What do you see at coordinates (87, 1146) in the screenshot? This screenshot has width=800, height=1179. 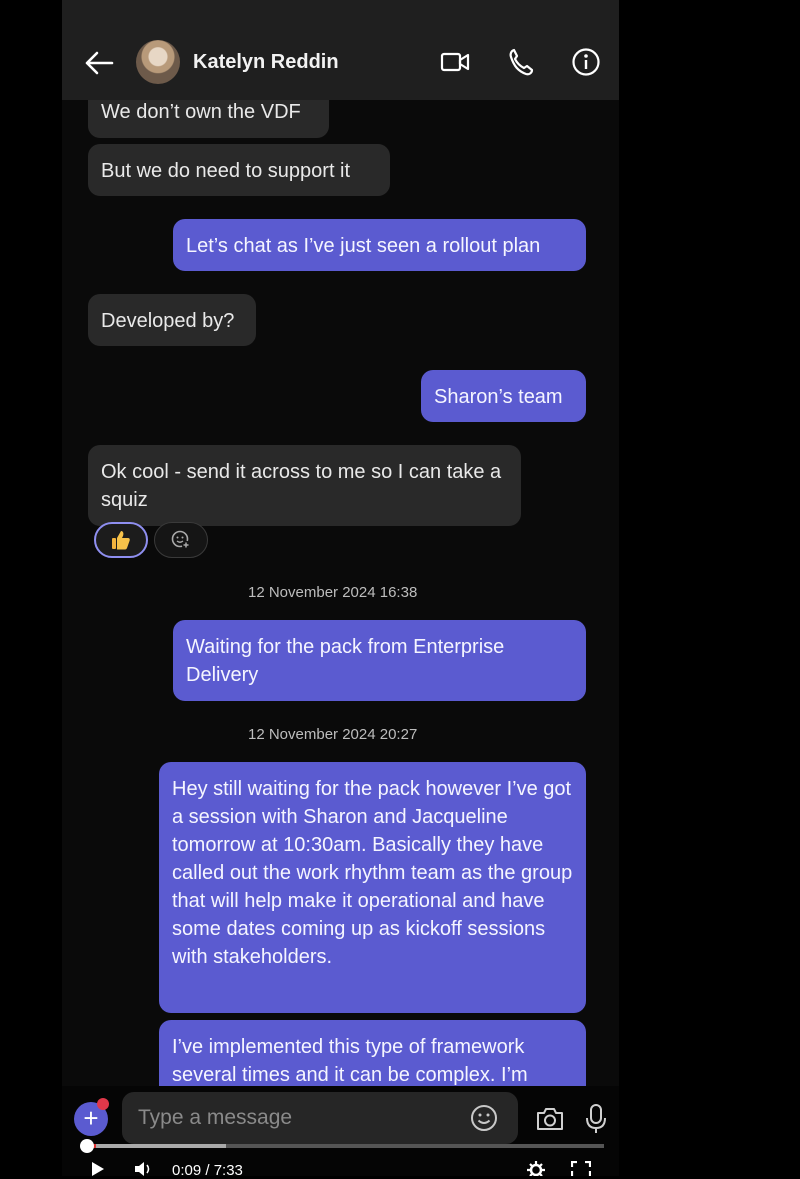 I see `video-scrubber-handle` at bounding box center [87, 1146].